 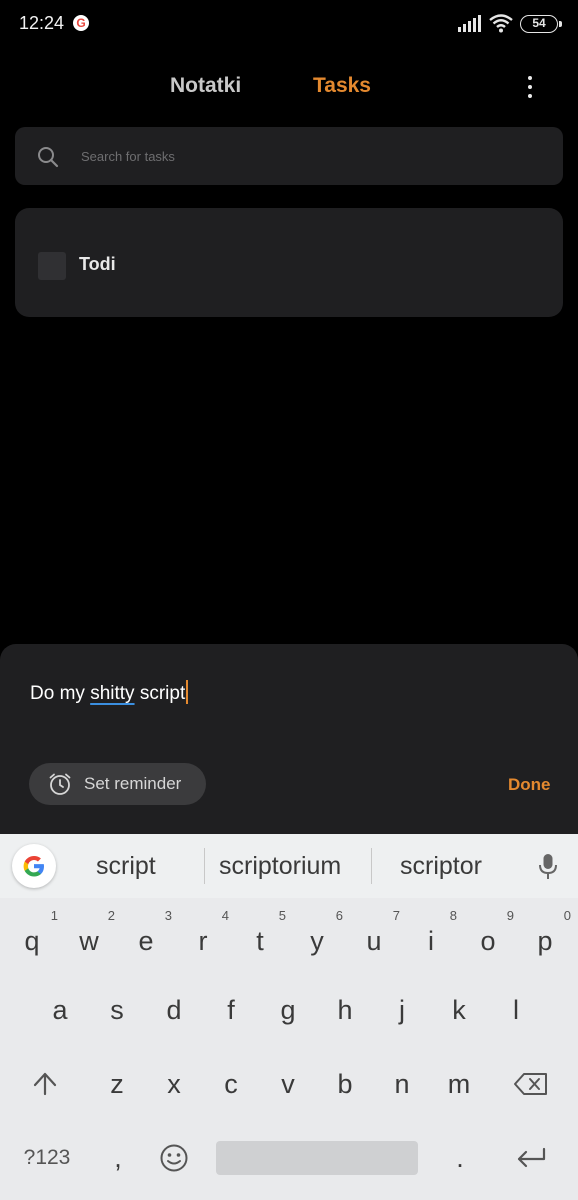 What do you see at coordinates (280, 866) in the screenshot?
I see `suggestion-2: scriptorium` at bounding box center [280, 866].